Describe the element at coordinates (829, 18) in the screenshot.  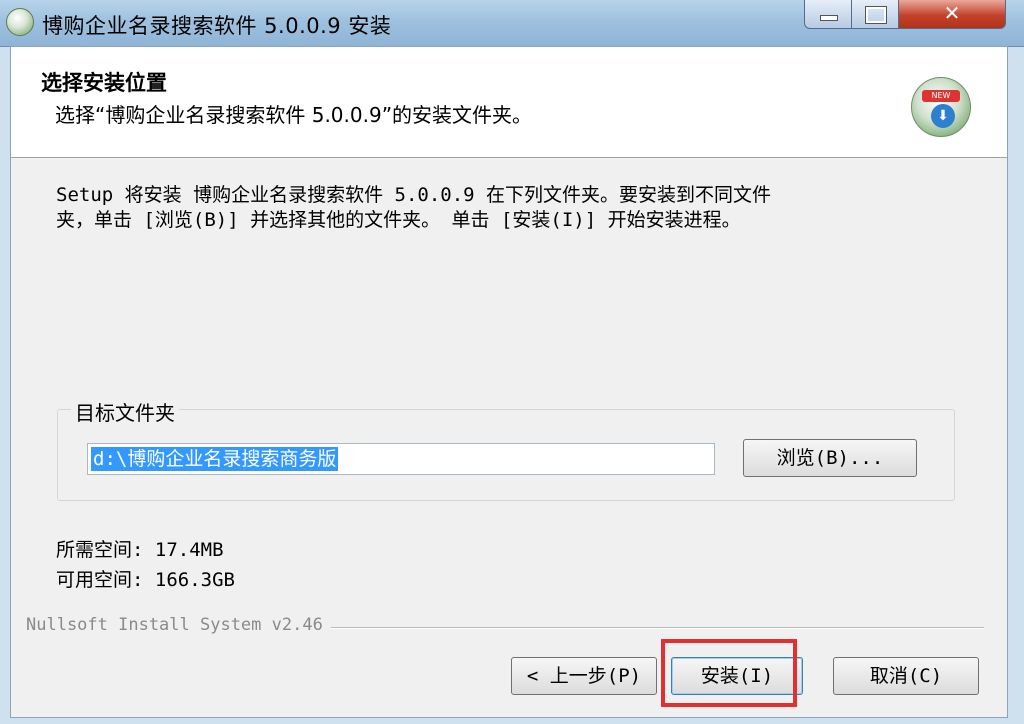
I see `minimize-icon` at that location.